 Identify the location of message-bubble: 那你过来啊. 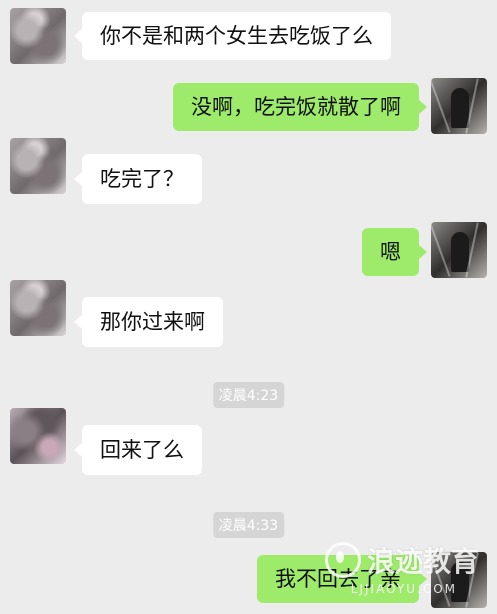
(152, 322).